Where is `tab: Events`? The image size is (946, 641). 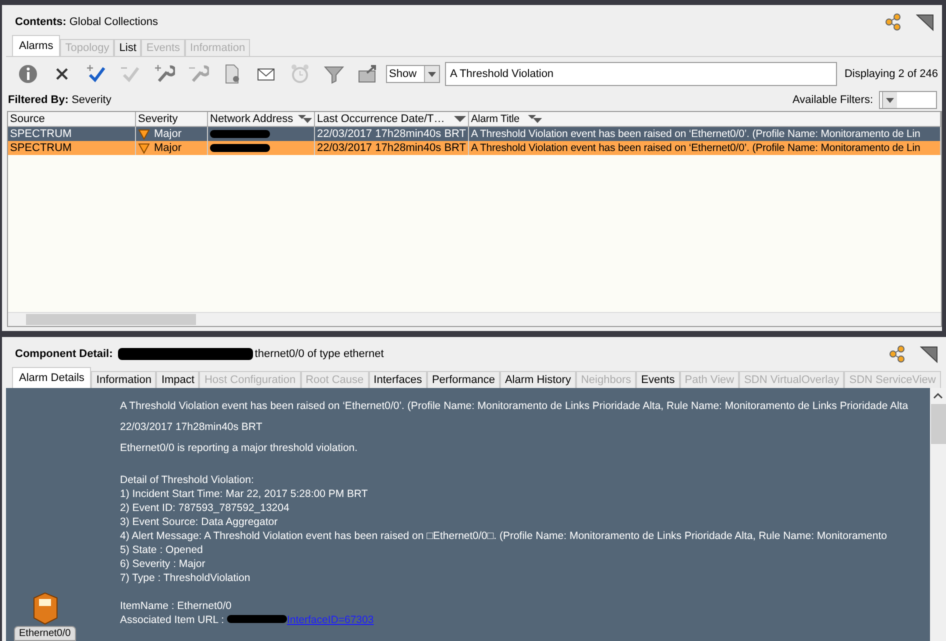 tab: Events is located at coordinates (658, 379).